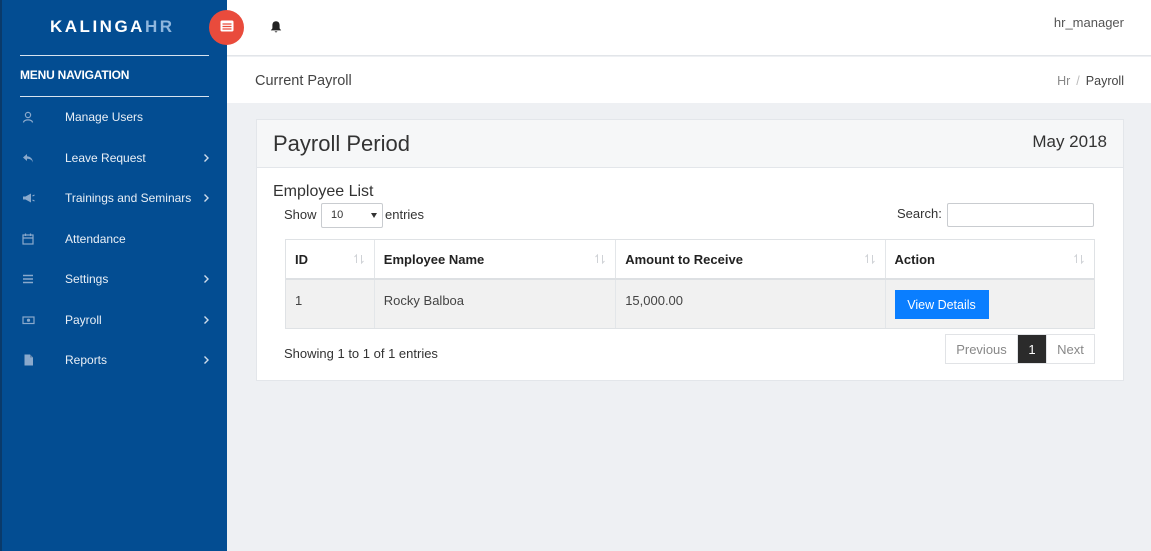 The image size is (1151, 551). I want to click on breadcrumb: Hr / Payroll, so click(1090, 81).